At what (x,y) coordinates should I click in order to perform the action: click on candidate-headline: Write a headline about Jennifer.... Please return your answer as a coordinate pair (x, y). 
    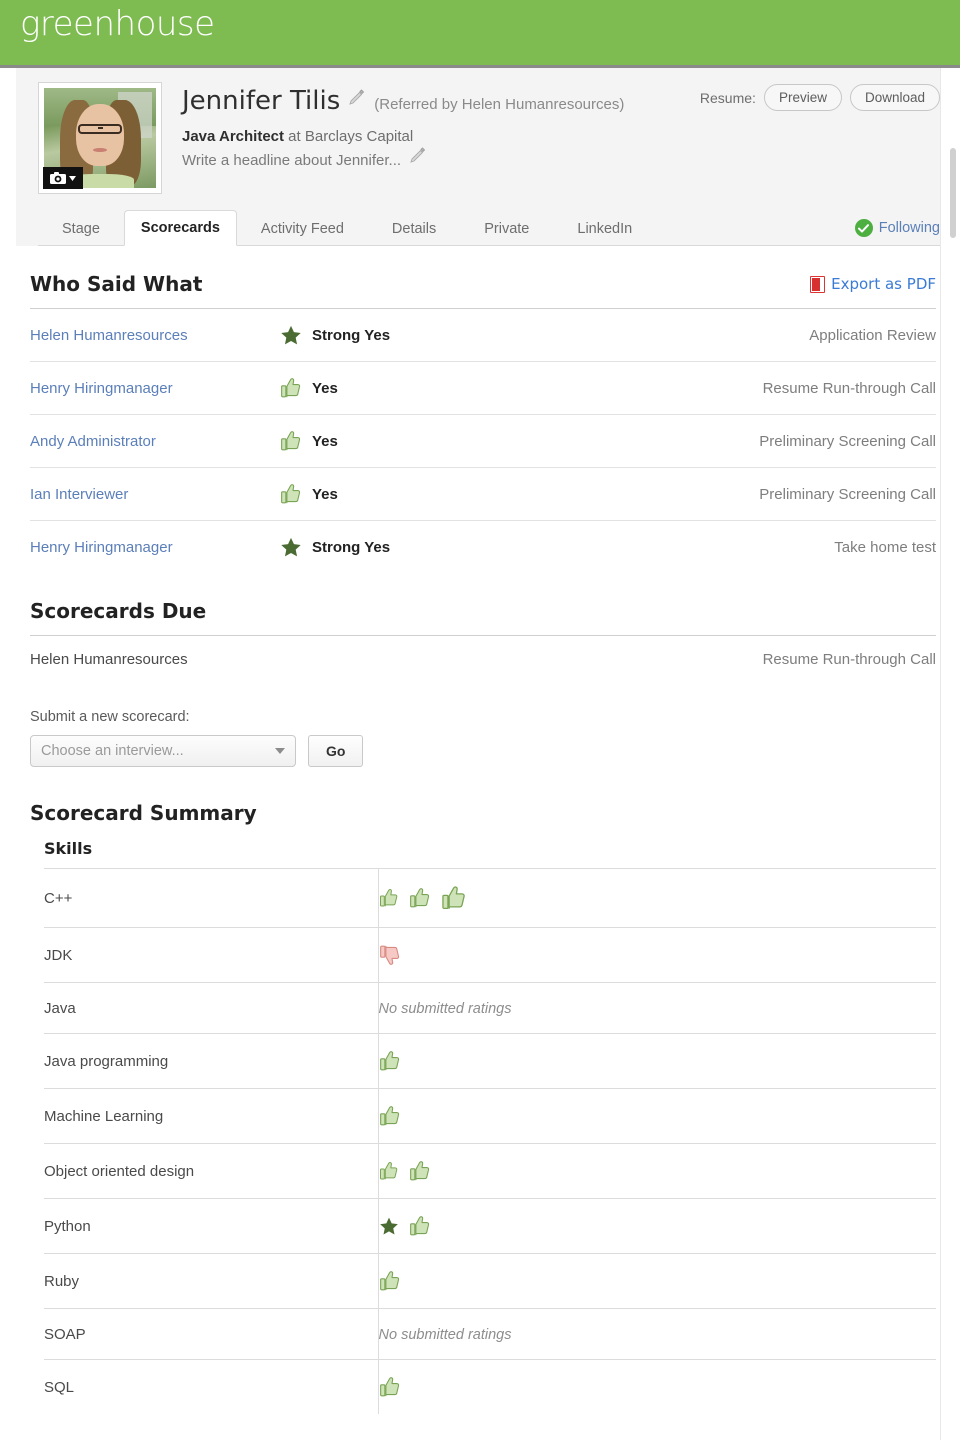
    Looking at the image, I should click on (403, 159).